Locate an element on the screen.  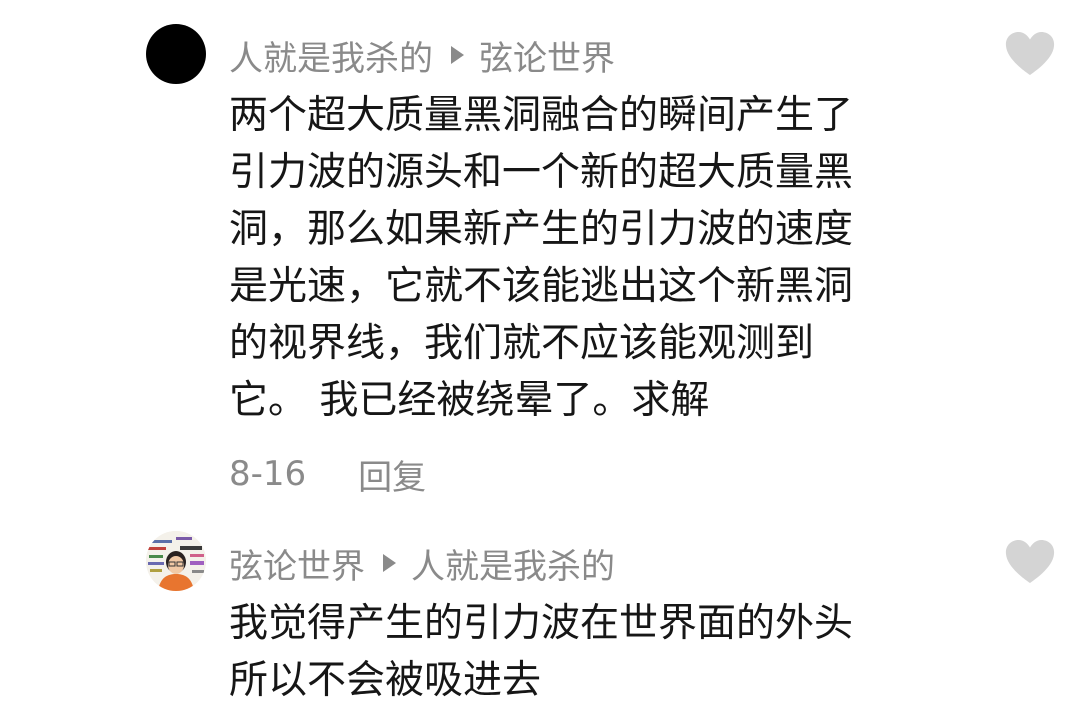
comment-meta: 8-16 回复 is located at coordinates (327, 474).